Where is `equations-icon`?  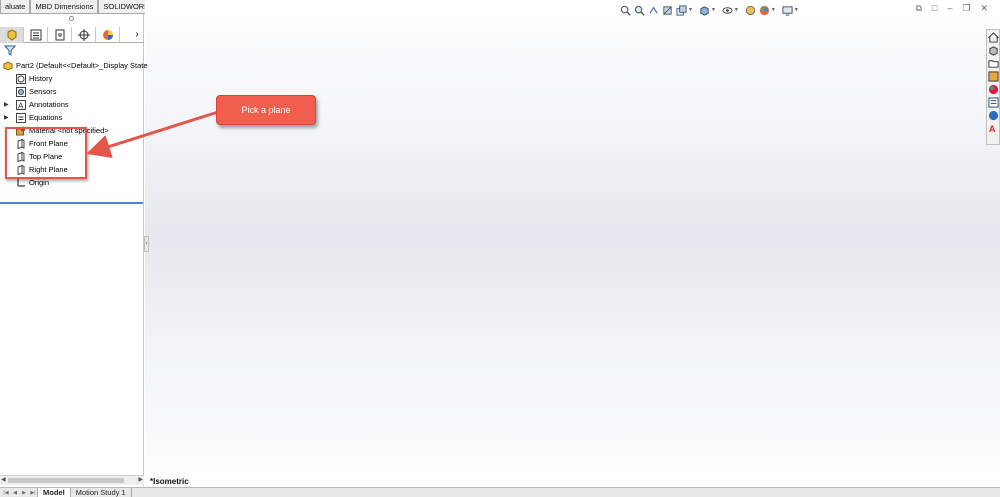
equations-icon is located at coordinates (21, 117).